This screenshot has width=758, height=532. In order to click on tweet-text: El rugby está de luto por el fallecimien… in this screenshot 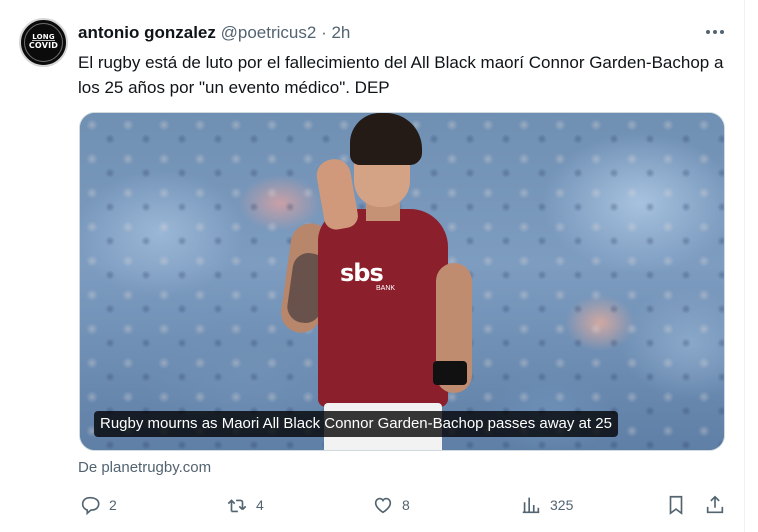, I will do `click(401, 75)`.